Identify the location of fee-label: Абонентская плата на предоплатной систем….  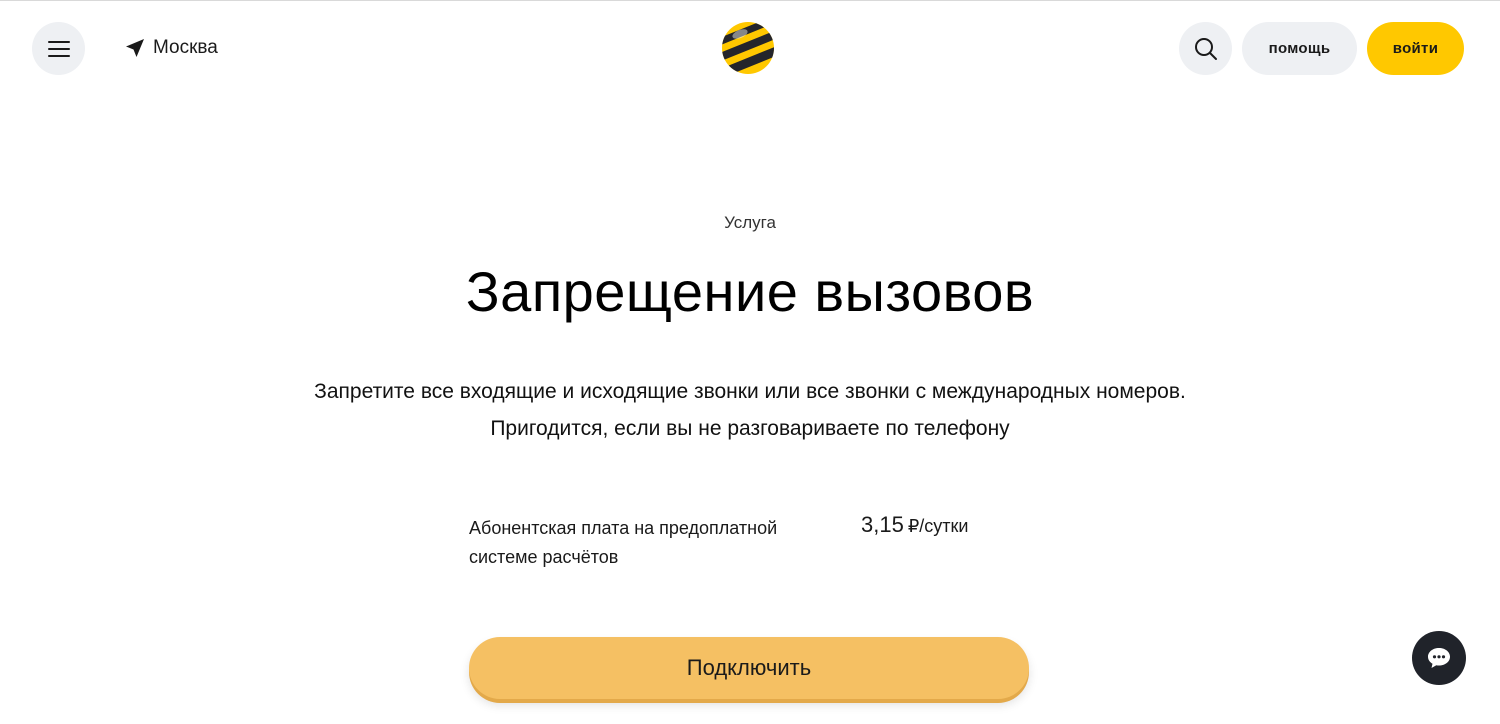
(623, 542).